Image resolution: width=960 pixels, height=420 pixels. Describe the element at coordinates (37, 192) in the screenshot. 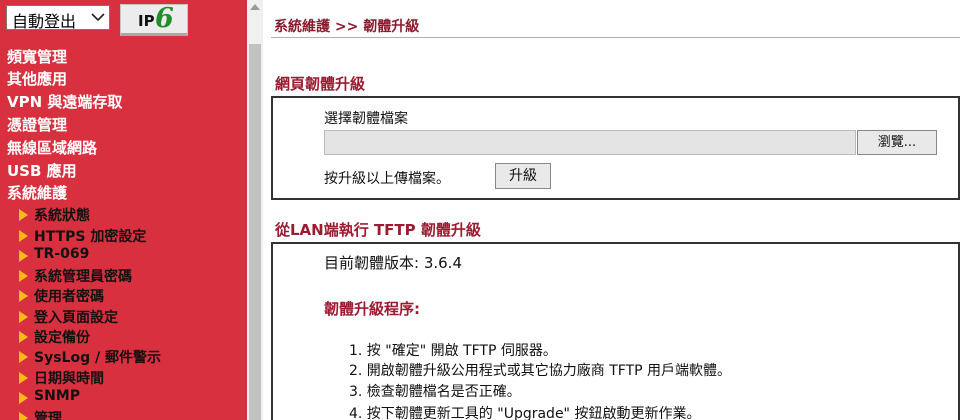

I see `sidebar-item-system-maintenance: 系統維護` at that location.